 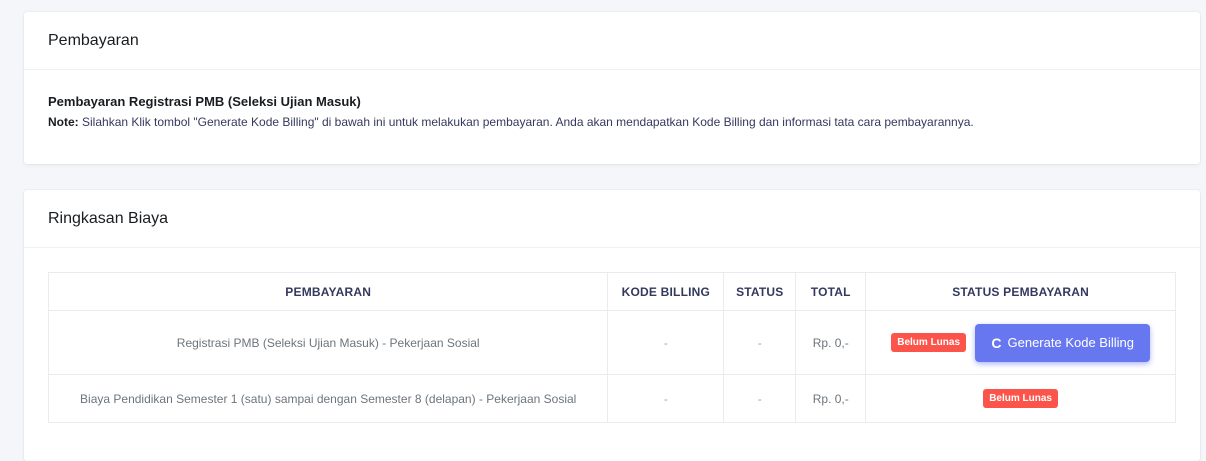 What do you see at coordinates (1070, 342) in the screenshot?
I see `generate-button-label: Generate Kode Billing` at bounding box center [1070, 342].